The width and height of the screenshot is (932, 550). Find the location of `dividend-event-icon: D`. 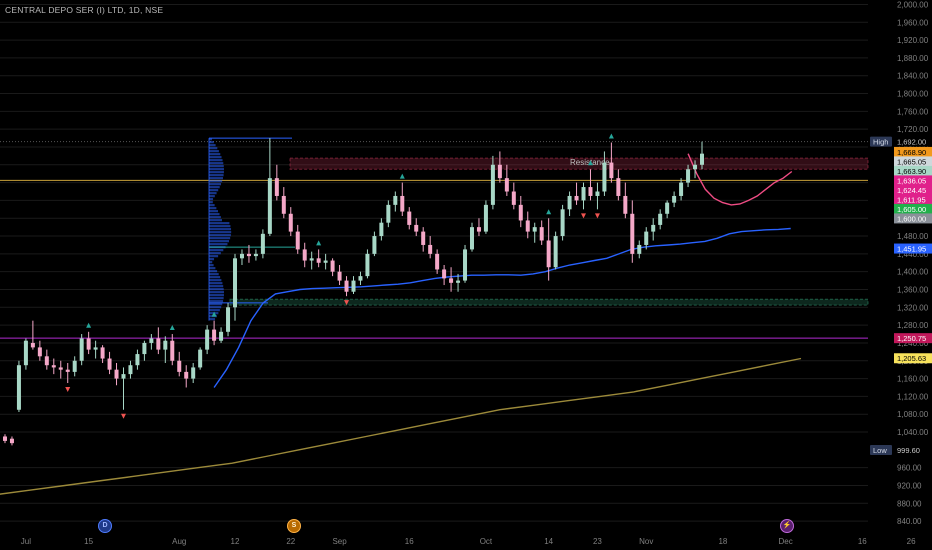

dividend-event-icon: D is located at coordinates (105, 526).